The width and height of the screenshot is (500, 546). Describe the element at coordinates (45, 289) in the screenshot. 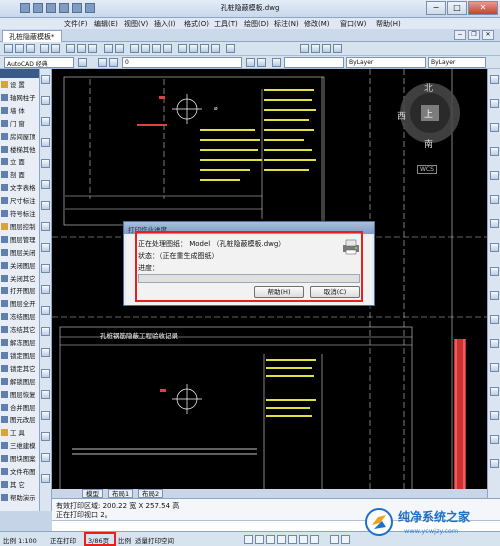

I see `ellipse-arc-icon` at that location.